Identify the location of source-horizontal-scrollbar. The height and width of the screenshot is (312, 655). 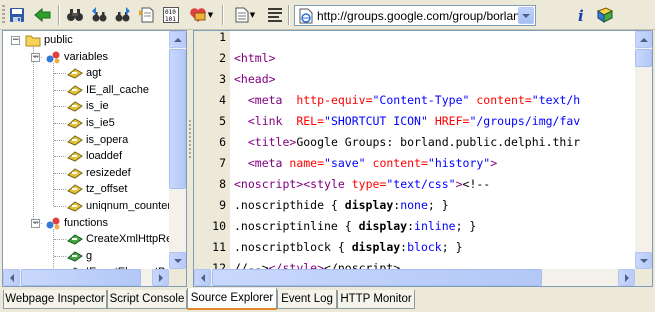
(414, 277).